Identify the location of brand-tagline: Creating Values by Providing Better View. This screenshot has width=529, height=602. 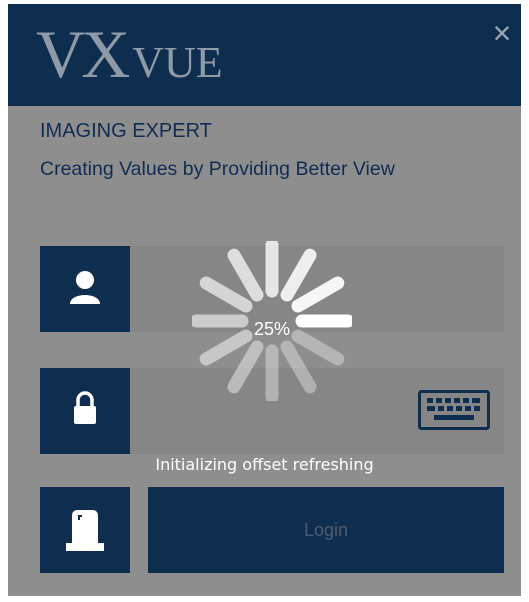
(217, 169).